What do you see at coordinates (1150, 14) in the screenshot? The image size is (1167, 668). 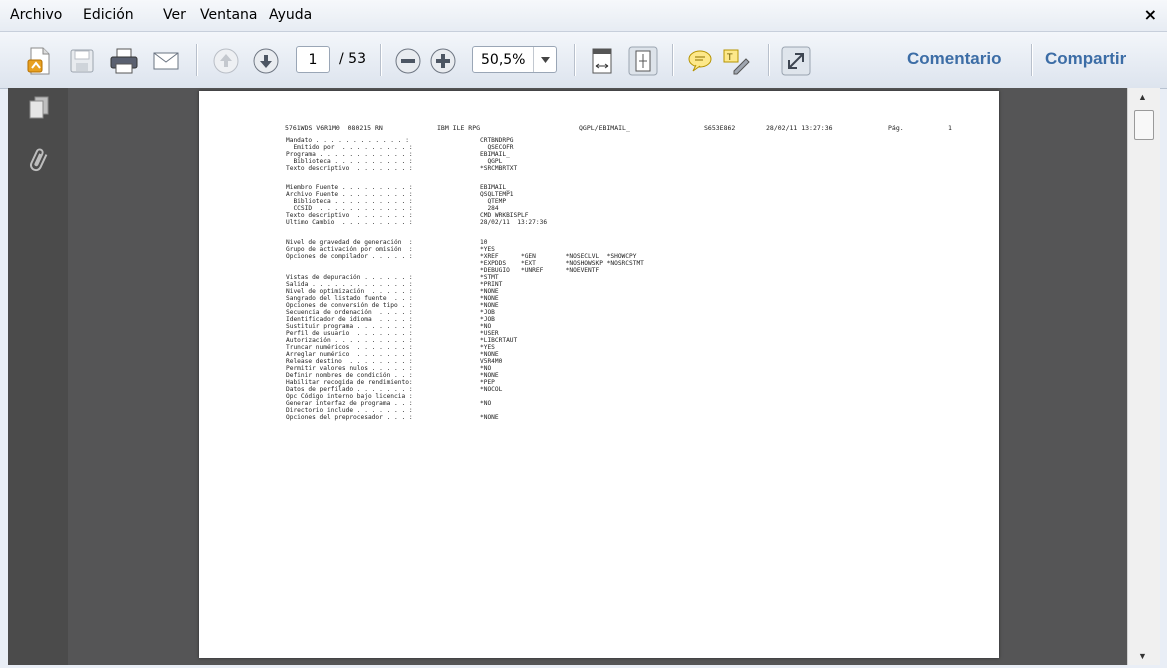 I see `close-document-button: ×` at bounding box center [1150, 14].